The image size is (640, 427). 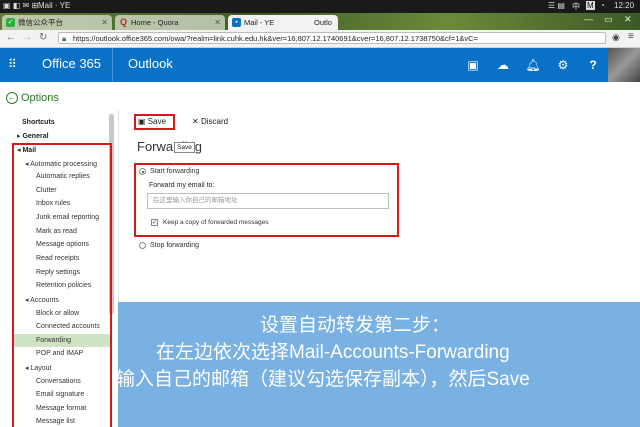 I want to click on sidebar-item-message-list: Message list, so click(x=55, y=421).